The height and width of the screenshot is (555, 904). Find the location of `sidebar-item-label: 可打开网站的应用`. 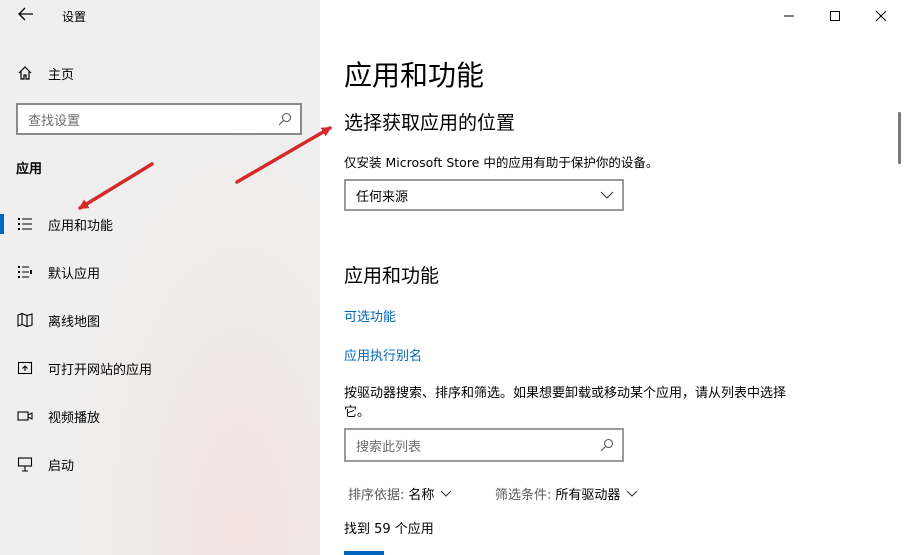

sidebar-item-label: 可打开网站的应用 is located at coordinates (100, 370).